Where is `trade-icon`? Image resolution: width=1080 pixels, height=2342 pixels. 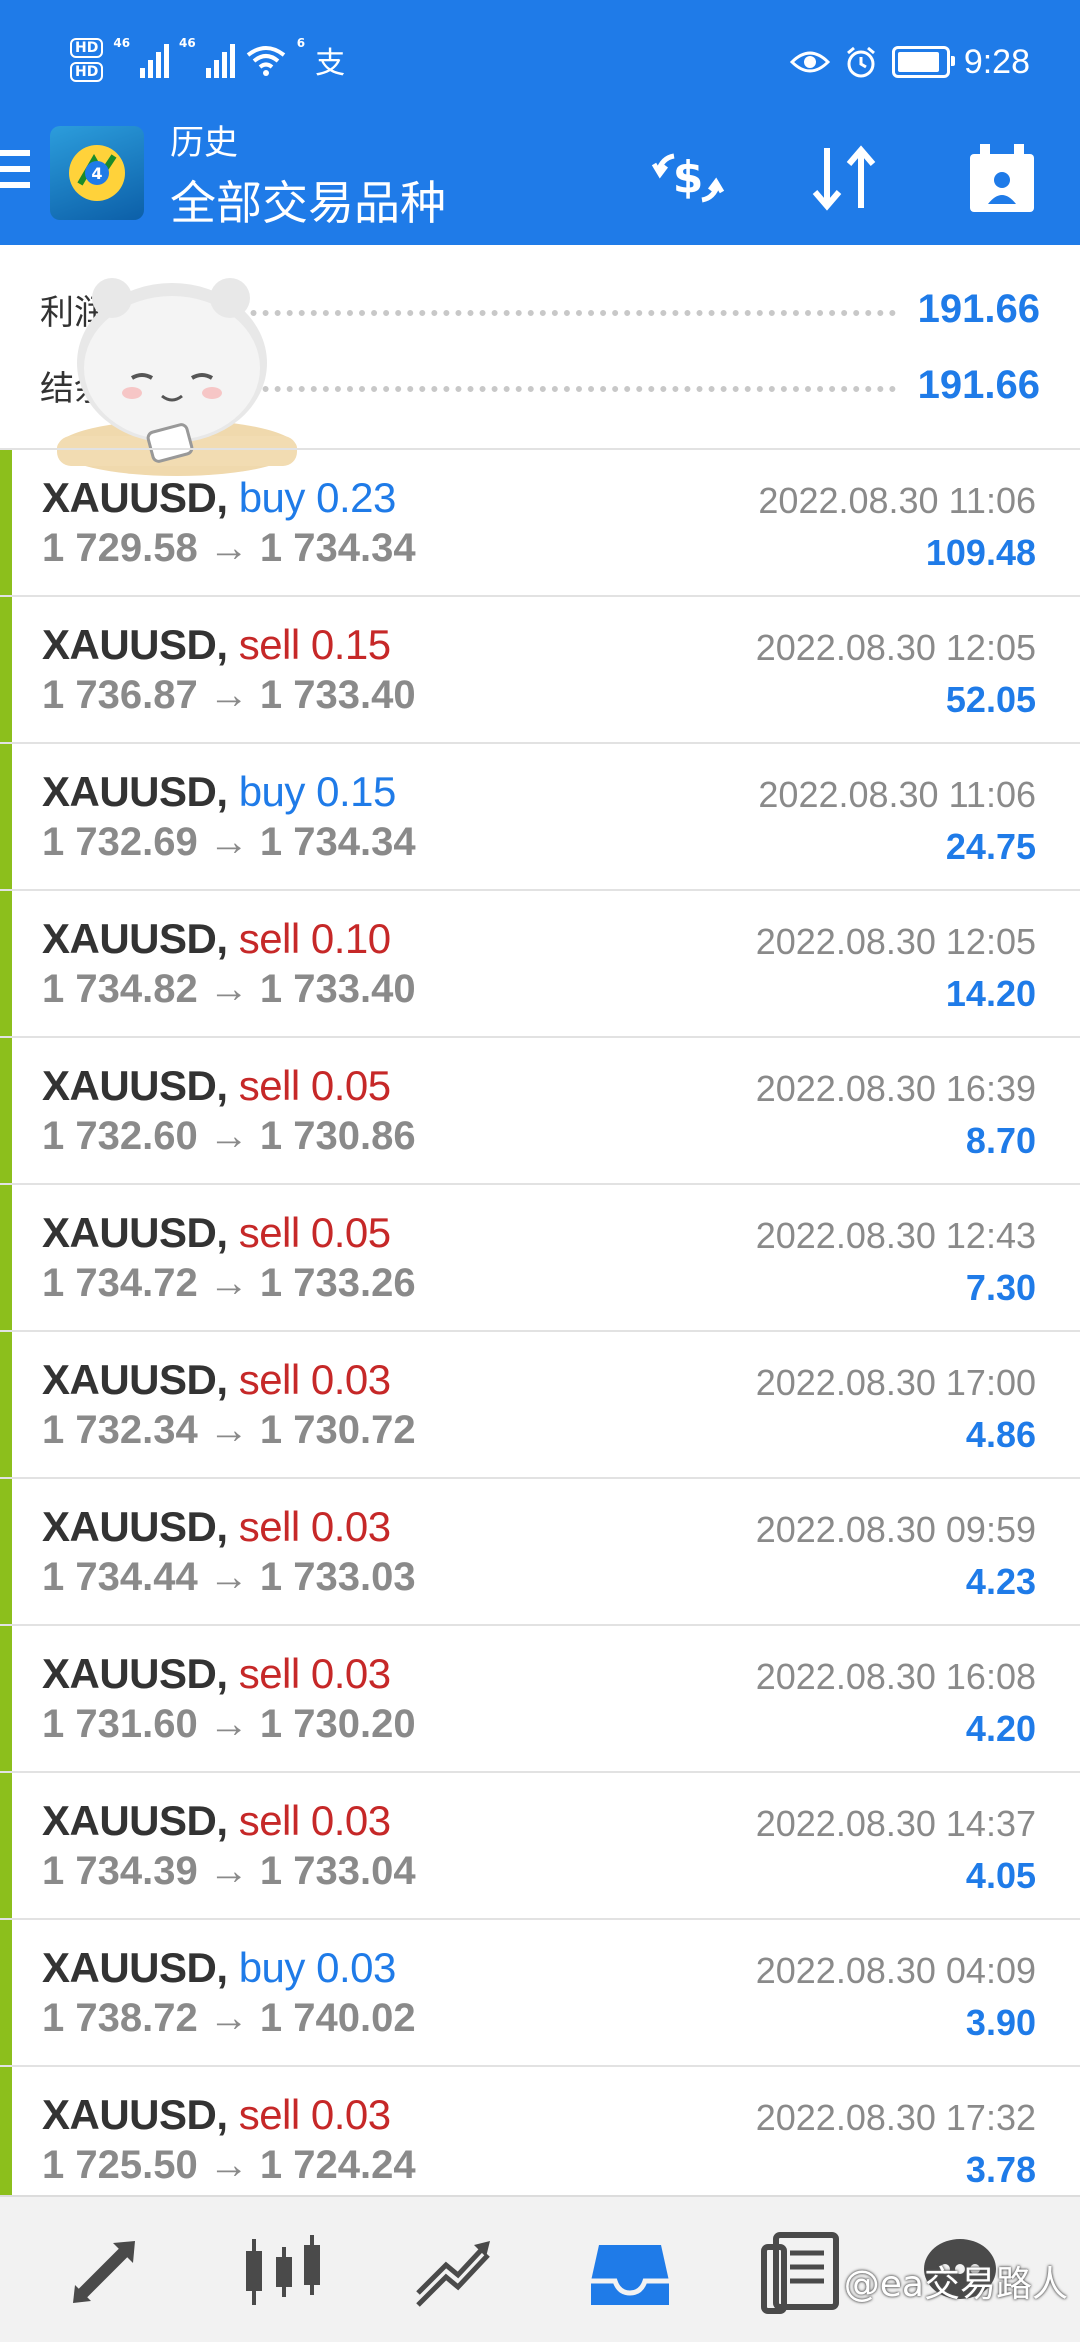 trade-icon is located at coordinates (455, 2272).